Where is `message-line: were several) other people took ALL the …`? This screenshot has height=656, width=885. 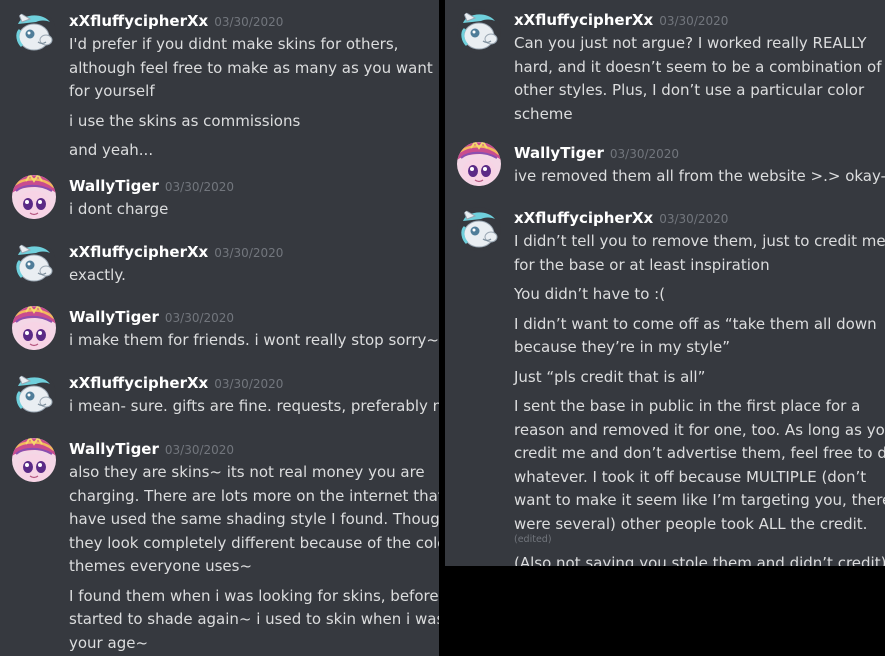 message-line: were several) other people took ALL the … is located at coordinates (691, 523).